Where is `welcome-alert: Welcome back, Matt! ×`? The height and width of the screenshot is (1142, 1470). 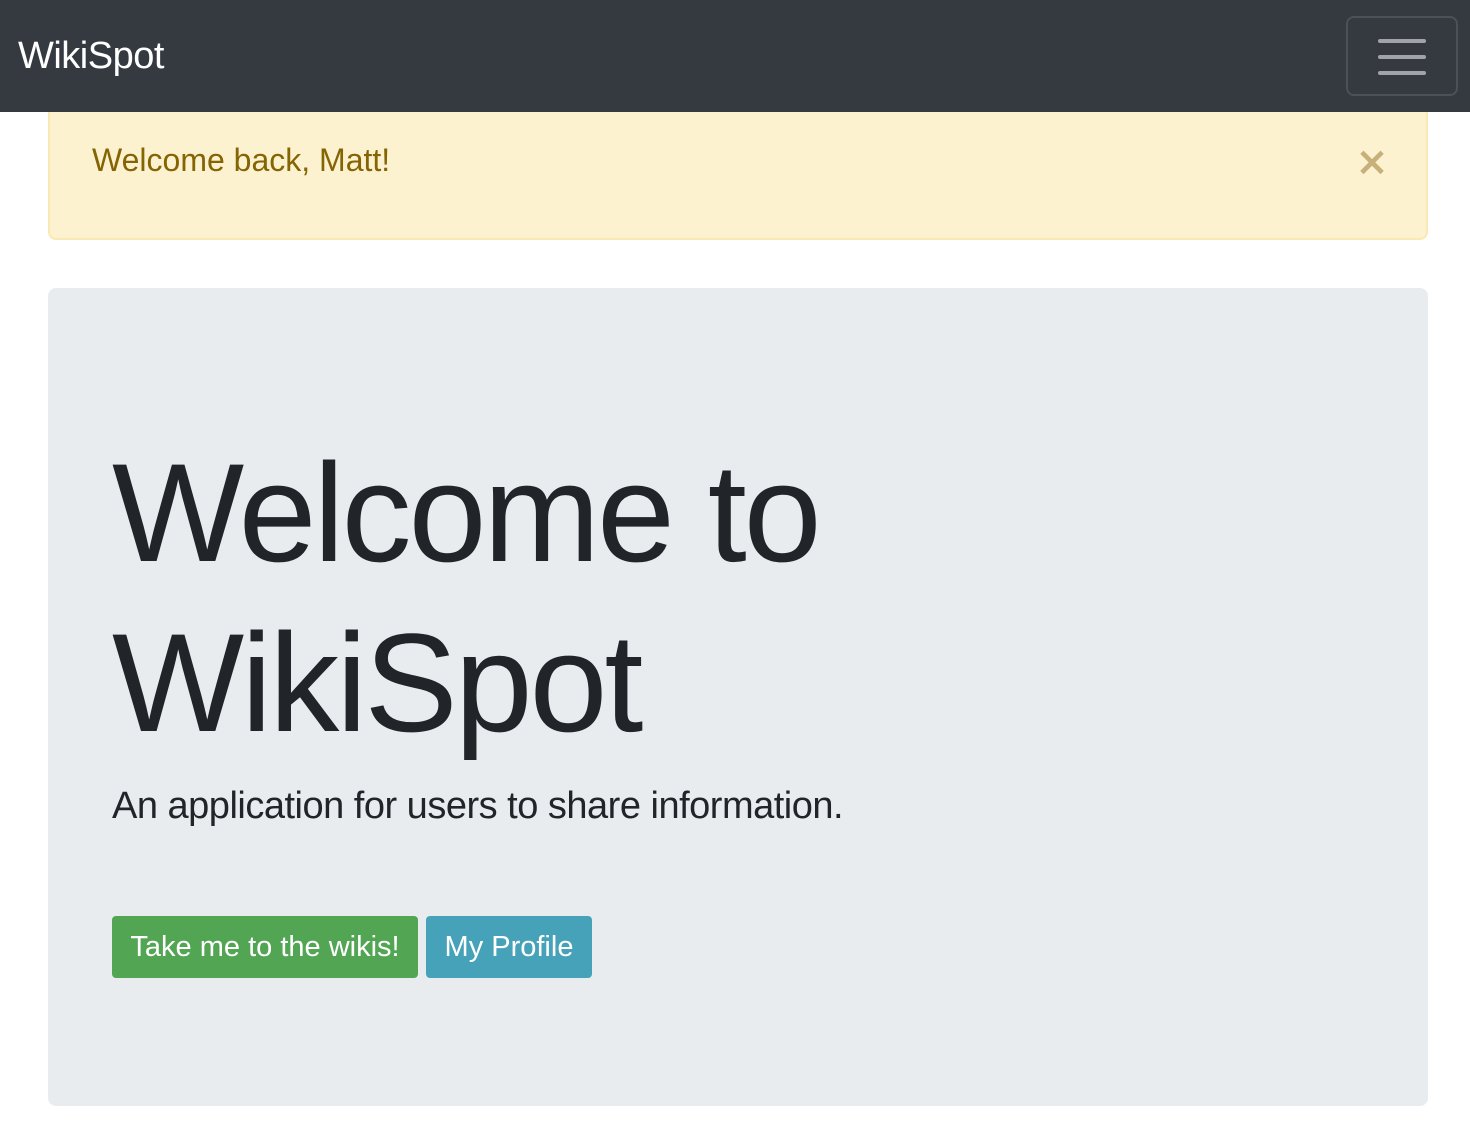
welcome-alert: Welcome back, Matt! × is located at coordinates (738, 176).